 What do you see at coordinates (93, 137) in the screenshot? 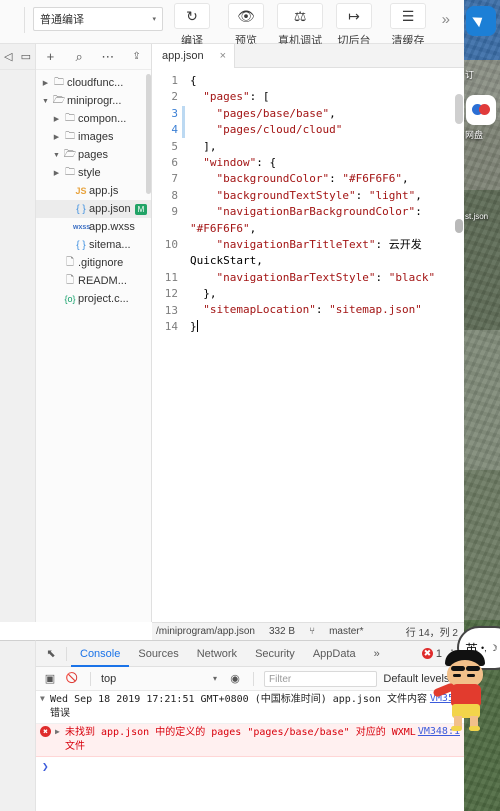
I see `tree-item-images: ▶ 🗀 images` at bounding box center [93, 137].